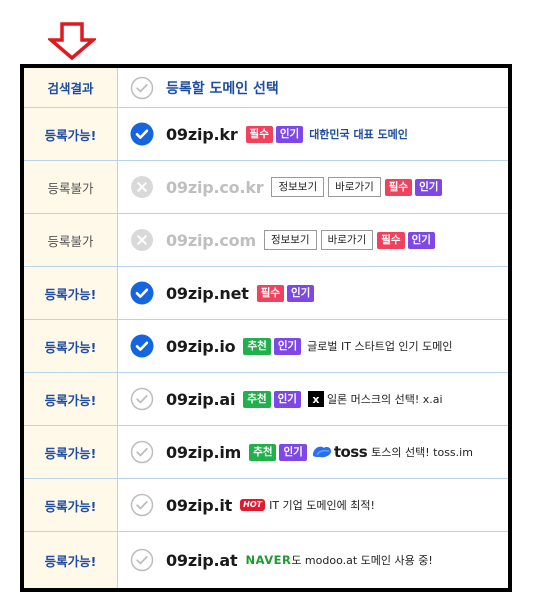 The image size is (536, 605). I want to click on domain-name: 09zip.ai, so click(201, 399).